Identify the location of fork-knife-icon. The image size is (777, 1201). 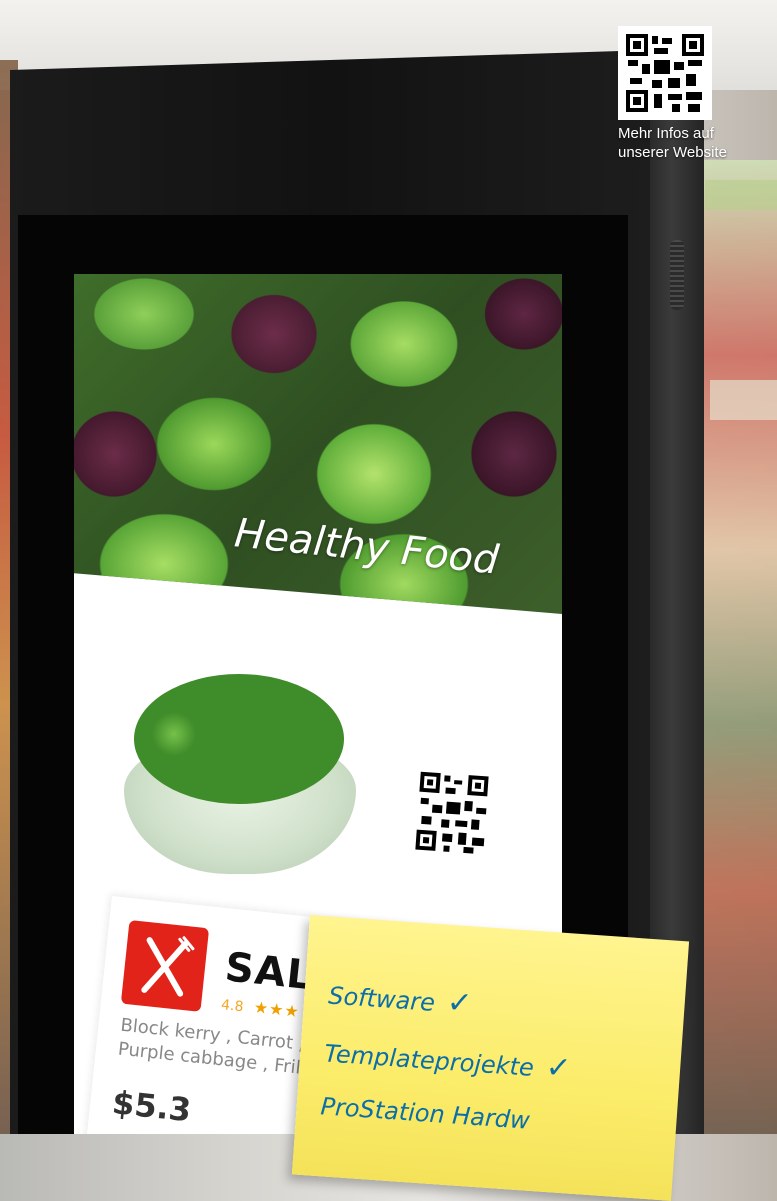
(168, 966).